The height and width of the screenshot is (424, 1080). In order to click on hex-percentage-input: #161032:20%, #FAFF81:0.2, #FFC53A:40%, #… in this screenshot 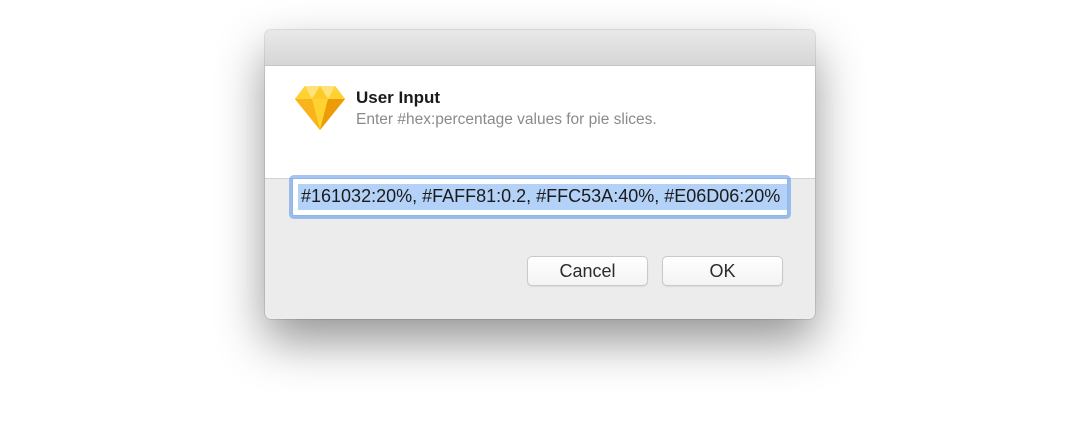, I will do `click(540, 197)`.